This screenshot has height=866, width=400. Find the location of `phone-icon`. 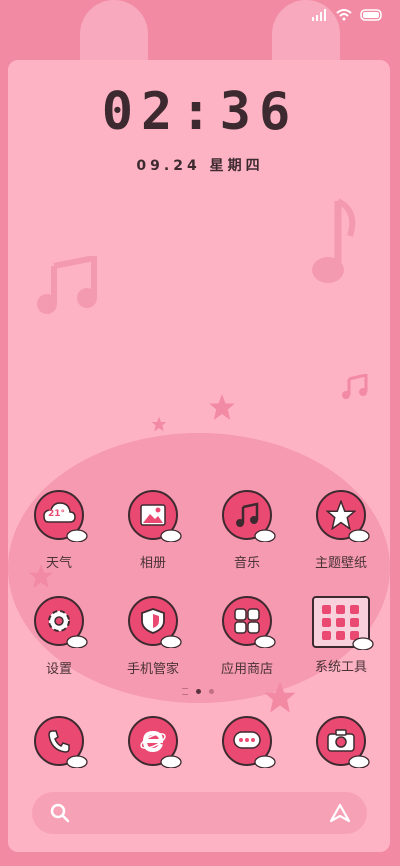

phone-icon is located at coordinates (61, 742).